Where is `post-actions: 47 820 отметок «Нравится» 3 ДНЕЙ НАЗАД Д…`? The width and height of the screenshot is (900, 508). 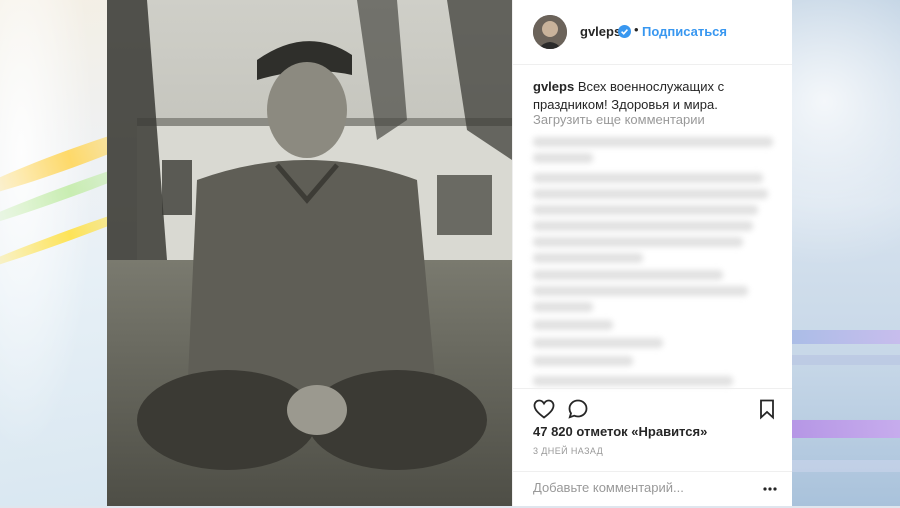 post-actions: 47 820 отметок «Нравится» 3 ДНЕЙ НАЗАД Д… is located at coordinates (653, 447).